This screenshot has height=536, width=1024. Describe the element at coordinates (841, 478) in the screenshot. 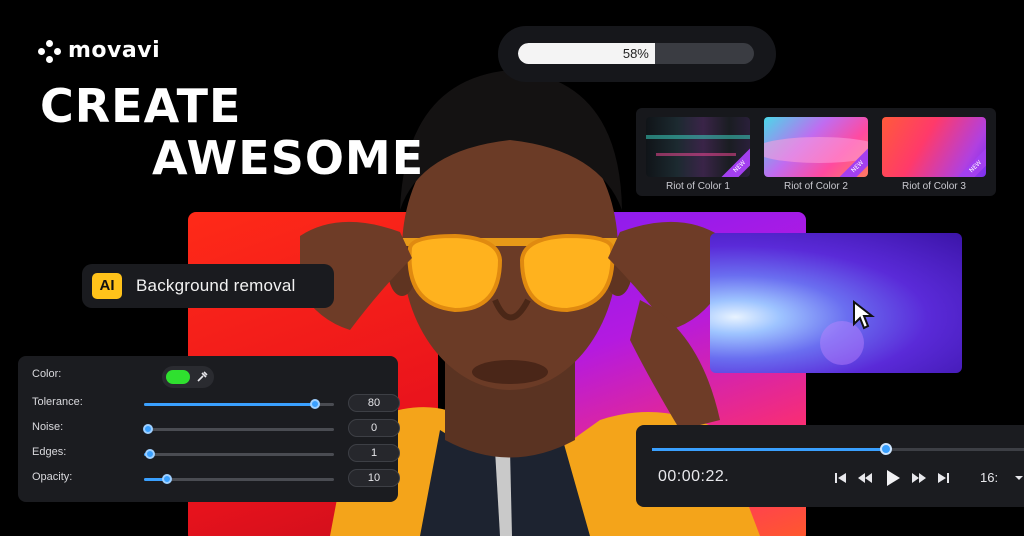

I see `skip-start-icon` at that location.